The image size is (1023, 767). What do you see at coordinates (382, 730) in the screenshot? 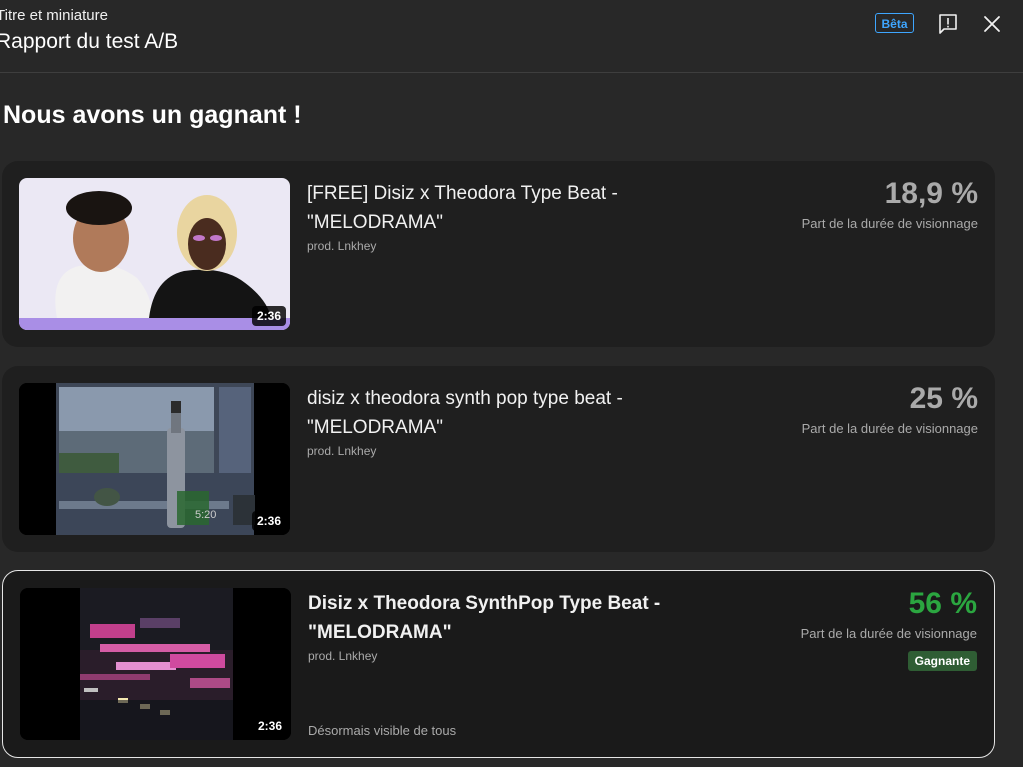
I see `visibility-status: Désormais visible de tous` at bounding box center [382, 730].